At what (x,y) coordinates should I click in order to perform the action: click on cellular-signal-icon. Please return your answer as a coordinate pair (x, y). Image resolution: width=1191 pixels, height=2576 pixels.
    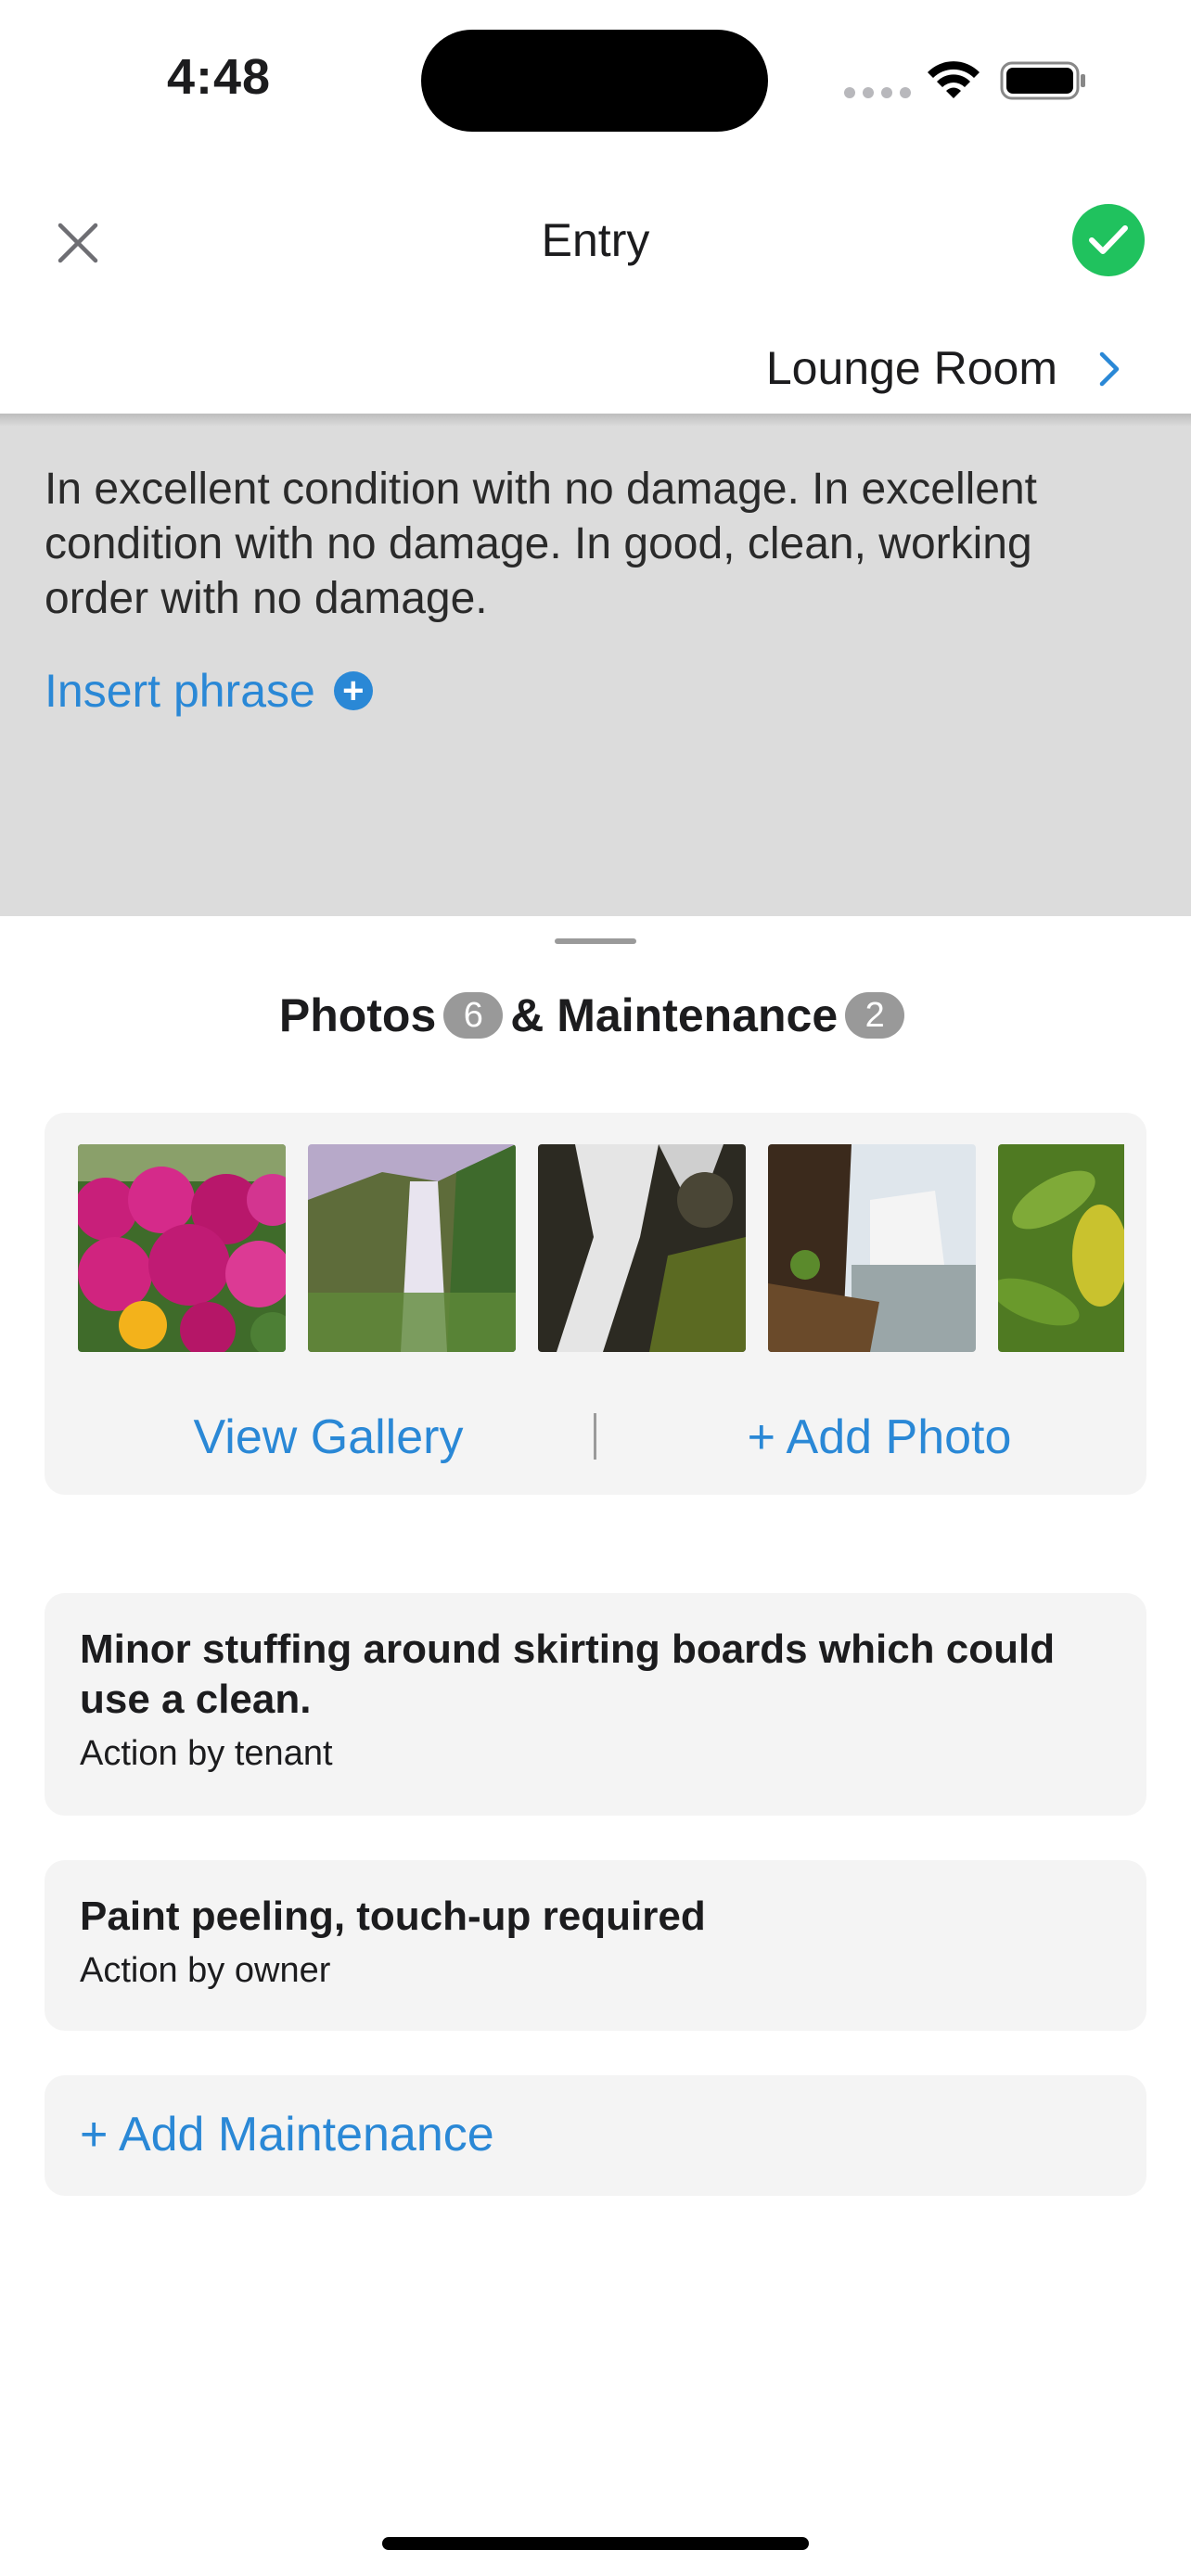
    Looking at the image, I should click on (877, 92).